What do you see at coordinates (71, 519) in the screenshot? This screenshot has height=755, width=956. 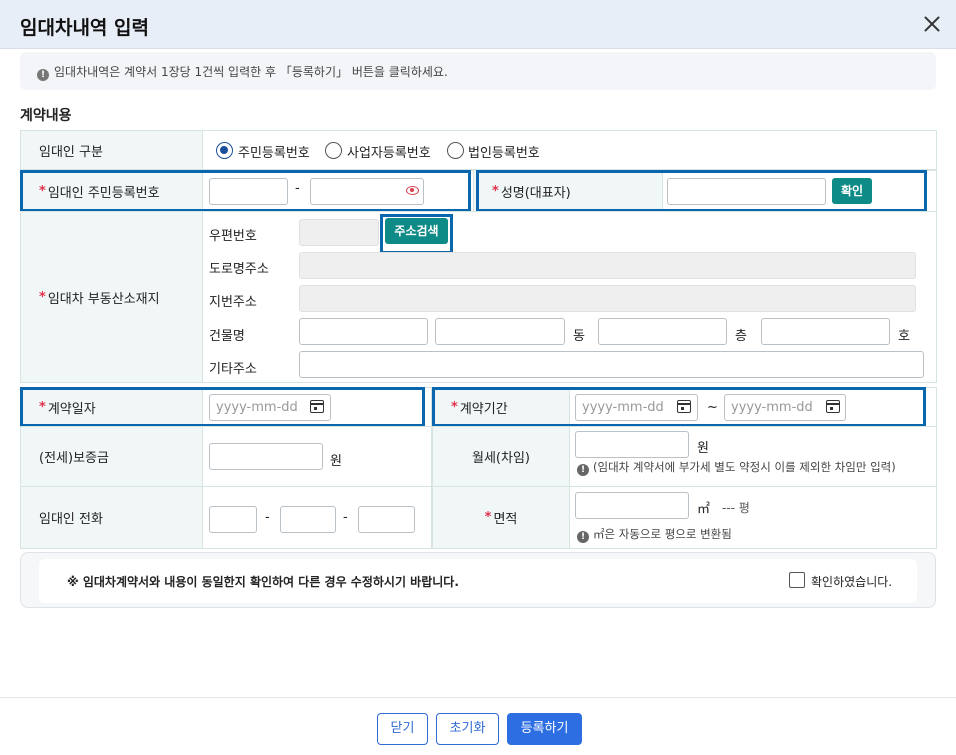 I see `phone-label-text: 임대인 전화` at bounding box center [71, 519].